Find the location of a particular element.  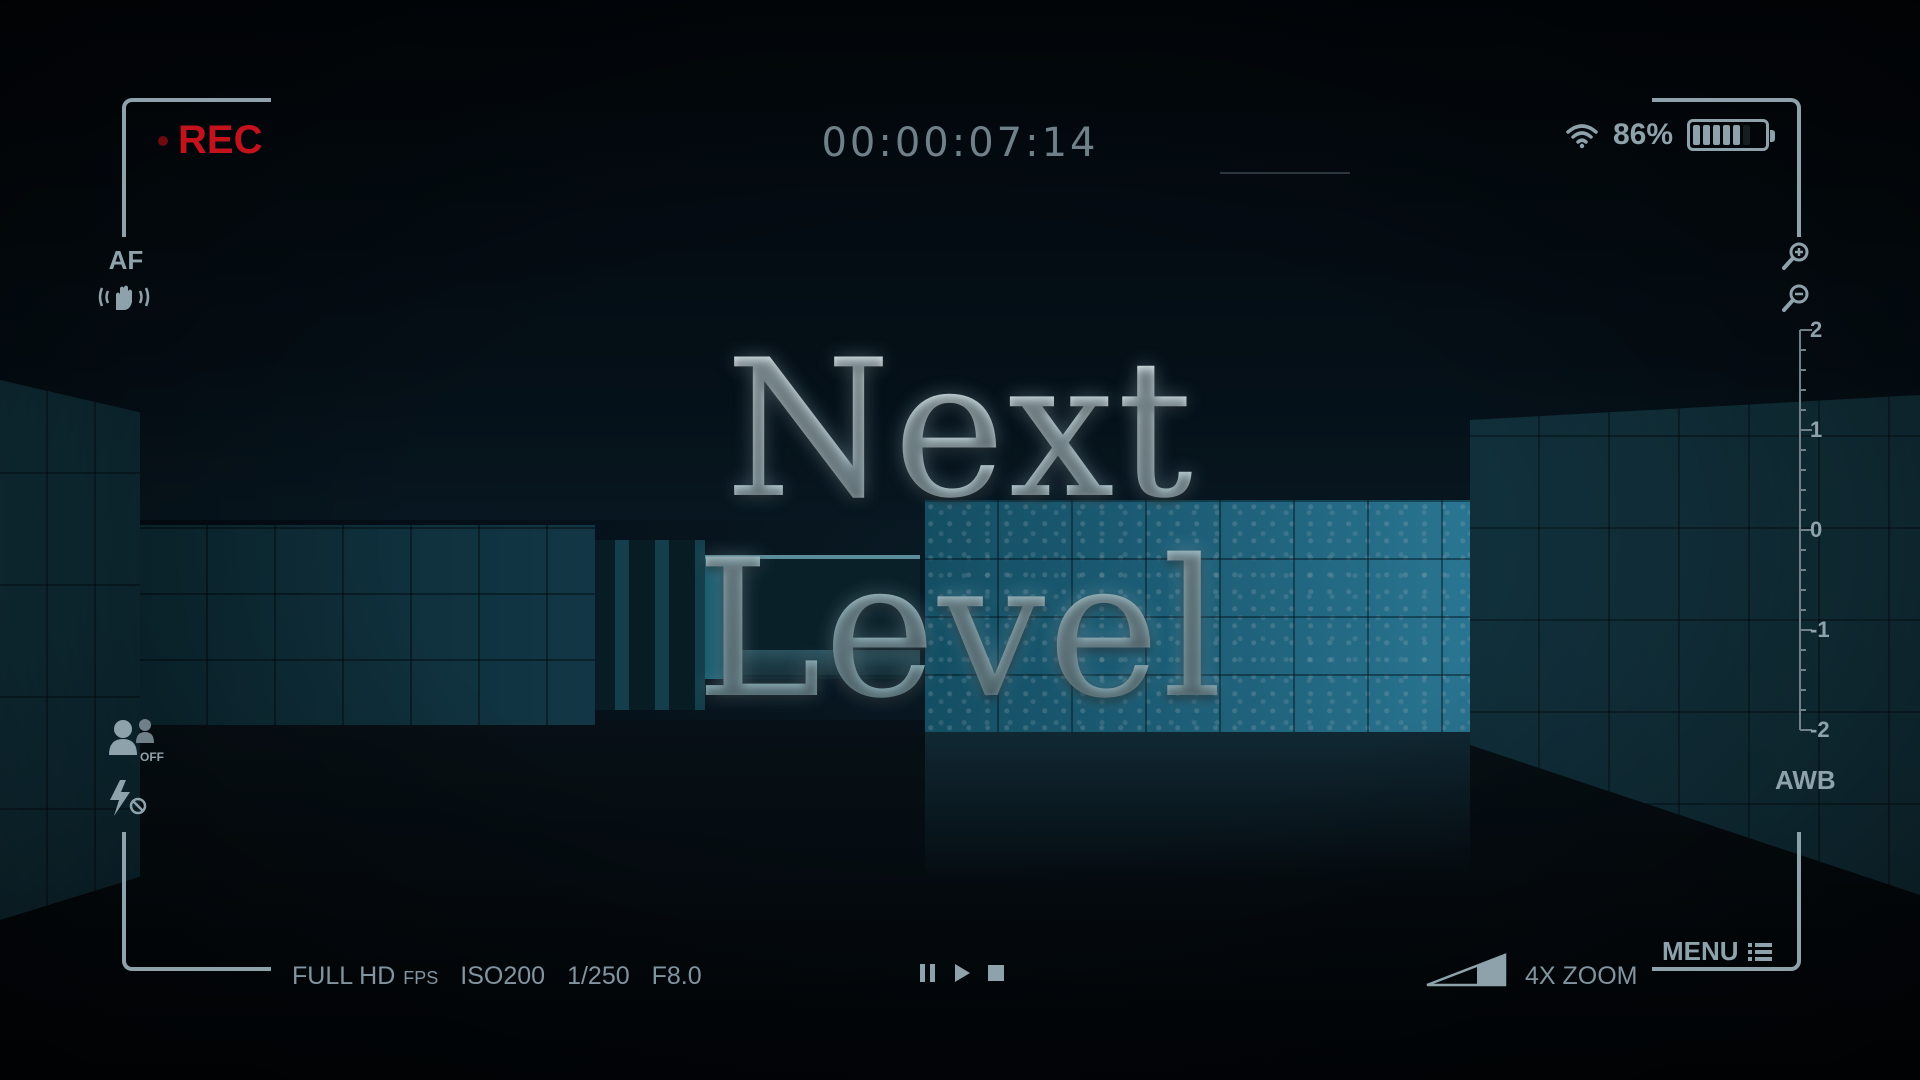

zoom-out-icon is located at coordinates (1796, 298).